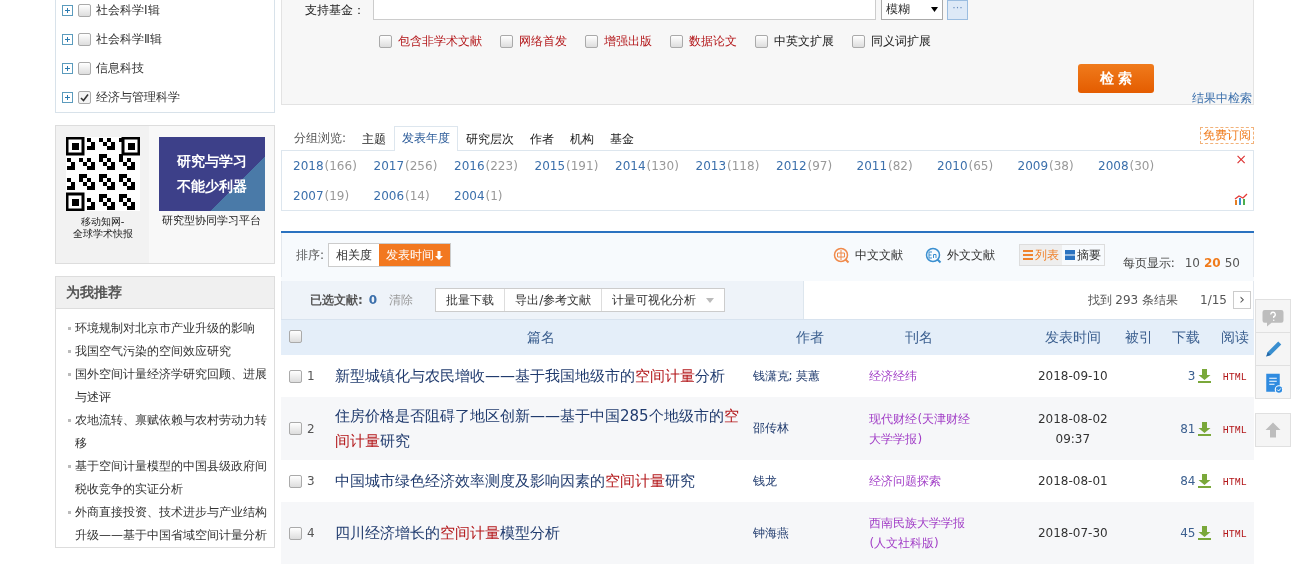  What do you see at coordinates (1057, 169) in the screenshot?
I see `year-filter: 2009(38)` at bounding box center [1057, 169].